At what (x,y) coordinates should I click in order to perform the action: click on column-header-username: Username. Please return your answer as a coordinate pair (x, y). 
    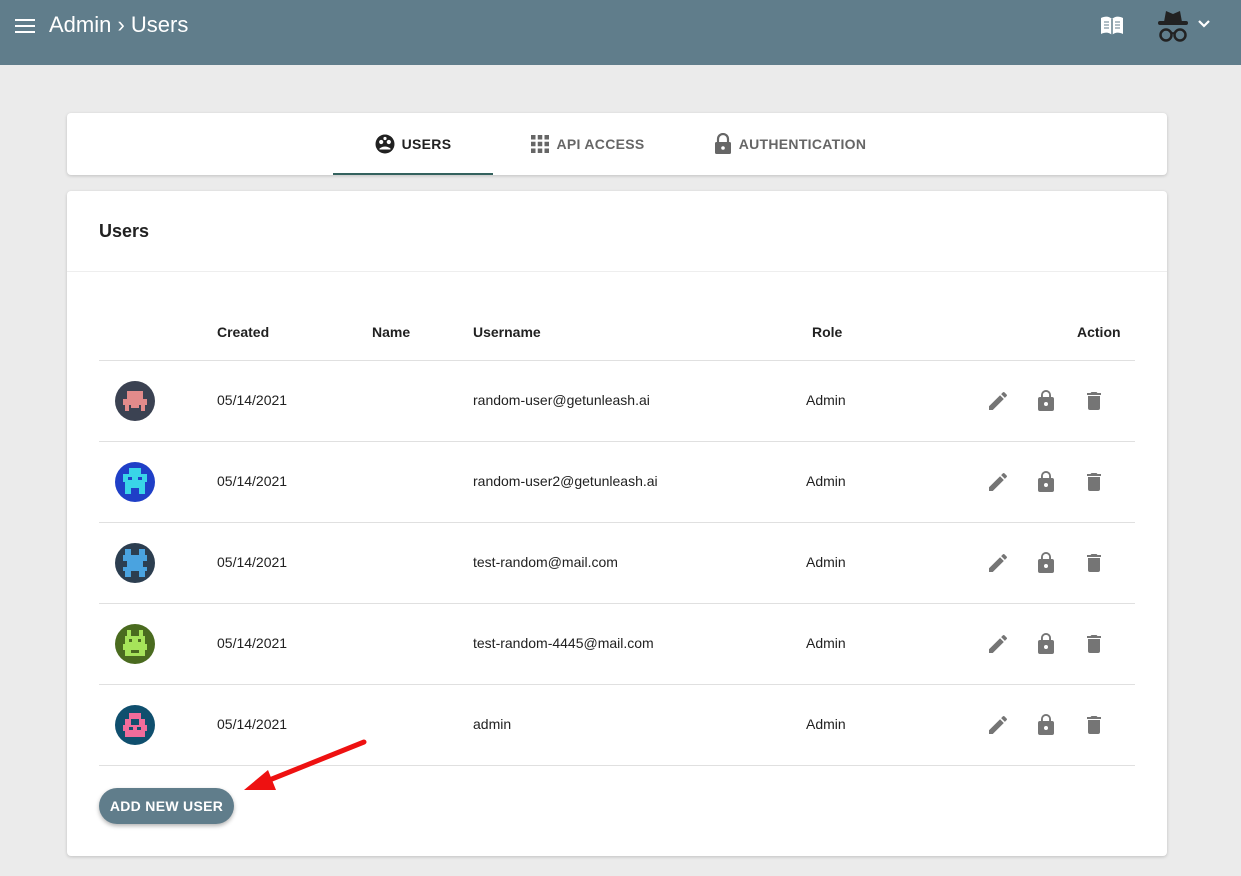
    Looking at the image, I should click on (507, 332).